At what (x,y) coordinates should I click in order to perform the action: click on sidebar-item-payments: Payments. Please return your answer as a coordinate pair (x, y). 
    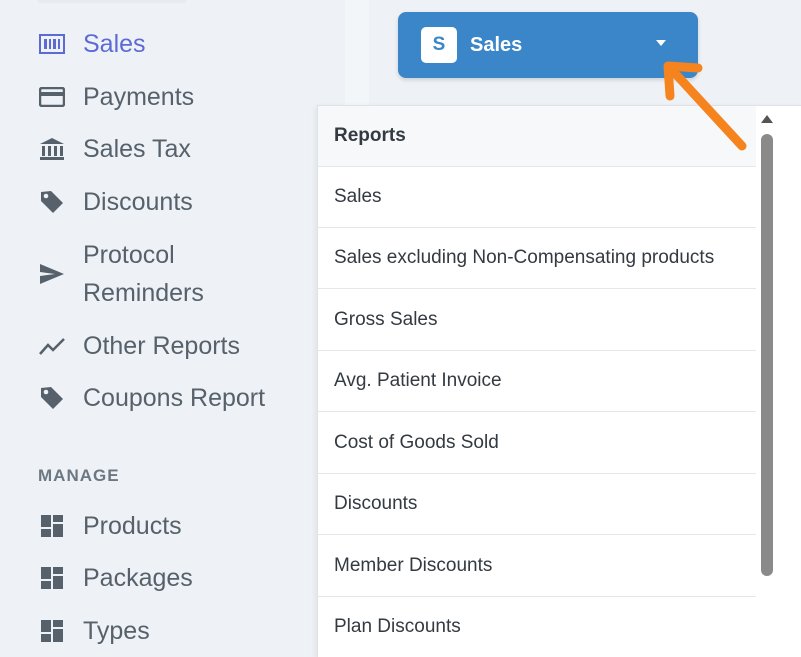
    Looking at the image, I should click on (116, 97).